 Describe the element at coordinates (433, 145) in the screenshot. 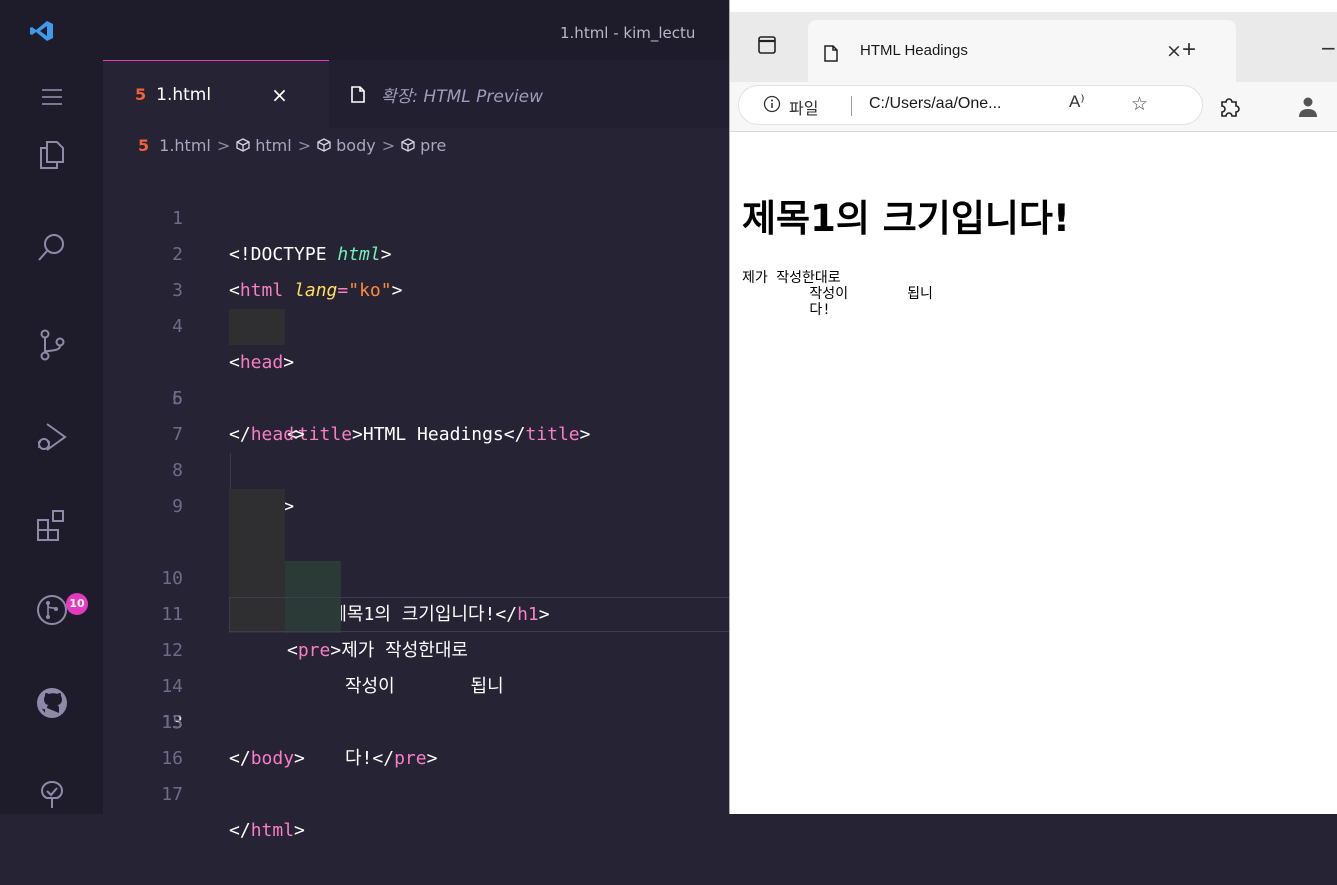

I see `breadcrumb-pre: pre` at that location.